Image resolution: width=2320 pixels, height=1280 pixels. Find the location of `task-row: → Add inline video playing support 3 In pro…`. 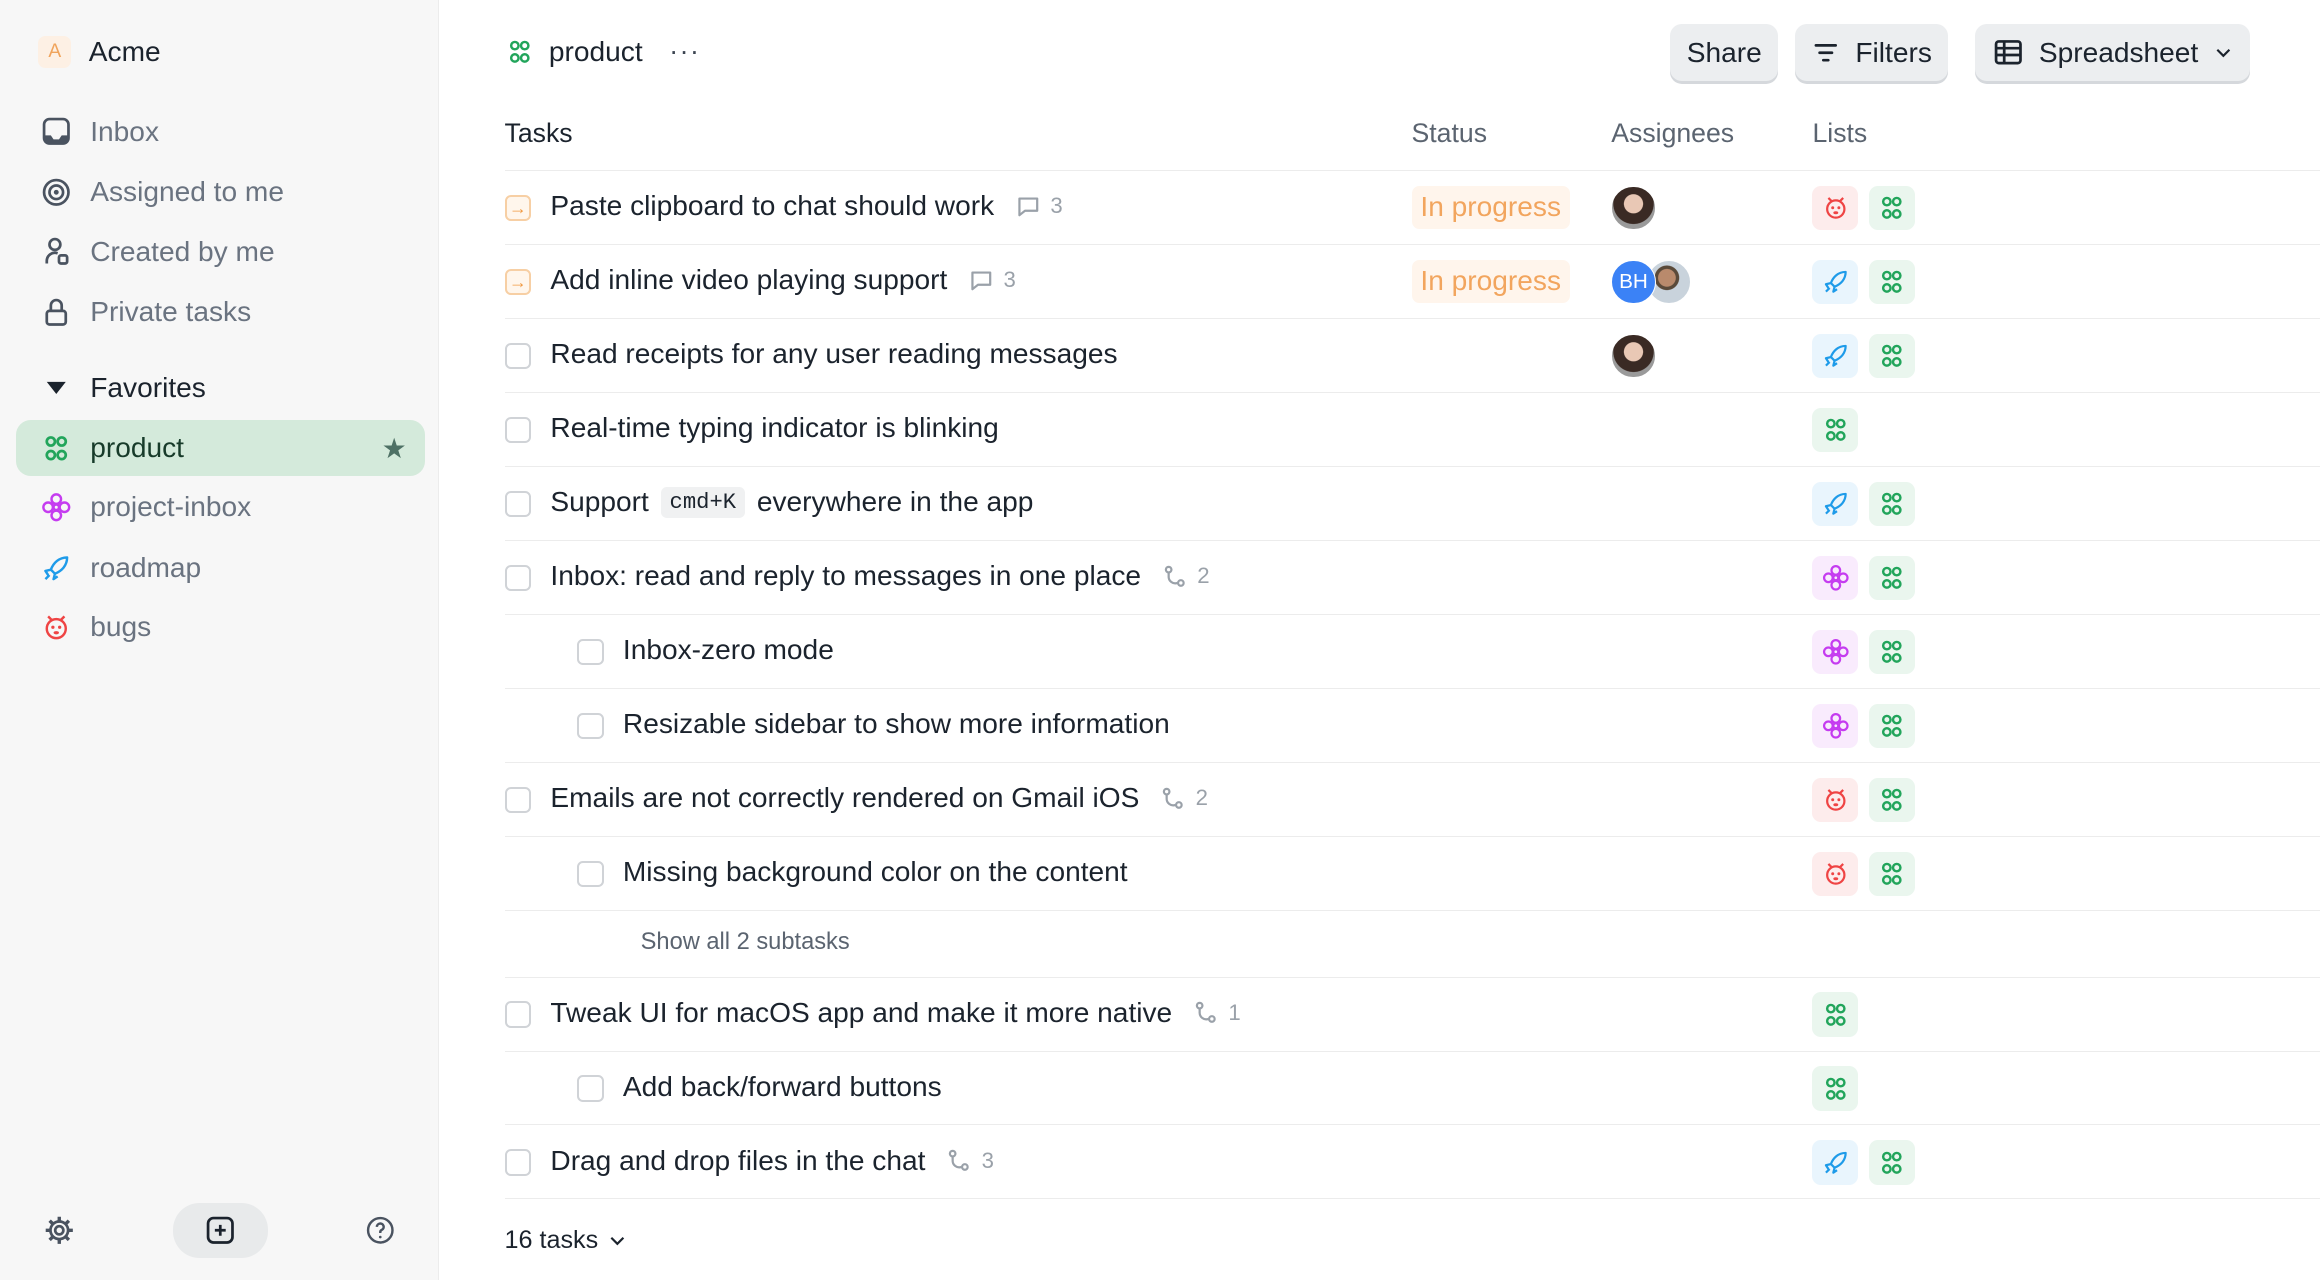

task-row: → Add inline video playing support 3 In pro… is located at coordinates (1412, 281).